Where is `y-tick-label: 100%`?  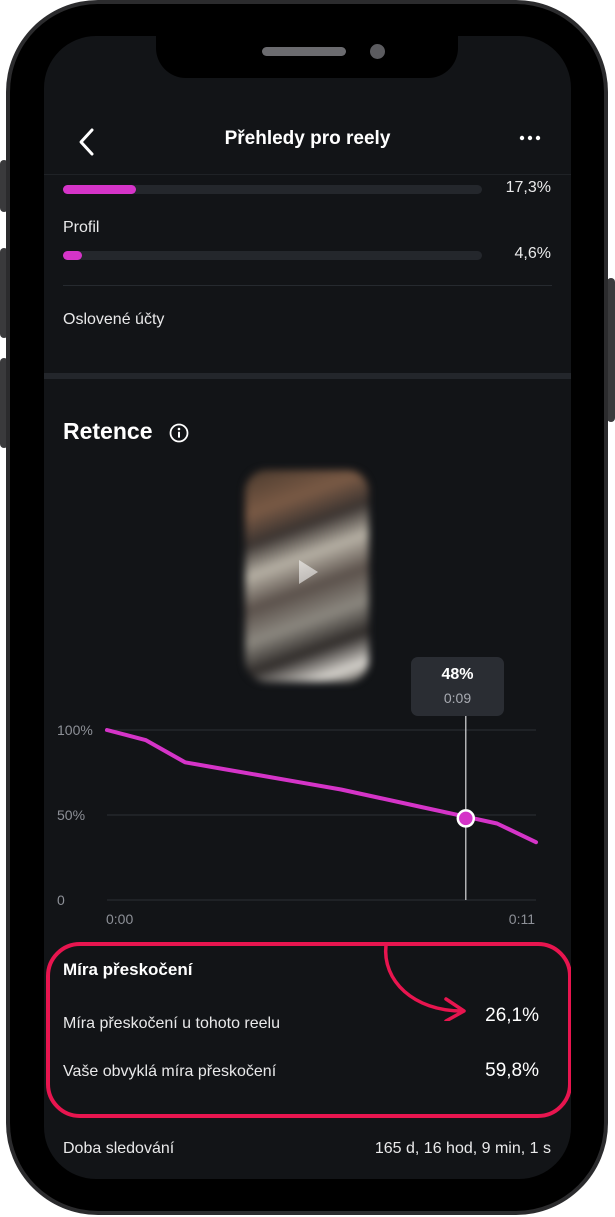 y-tick-label: 100% is located at coordinates (75, 730).